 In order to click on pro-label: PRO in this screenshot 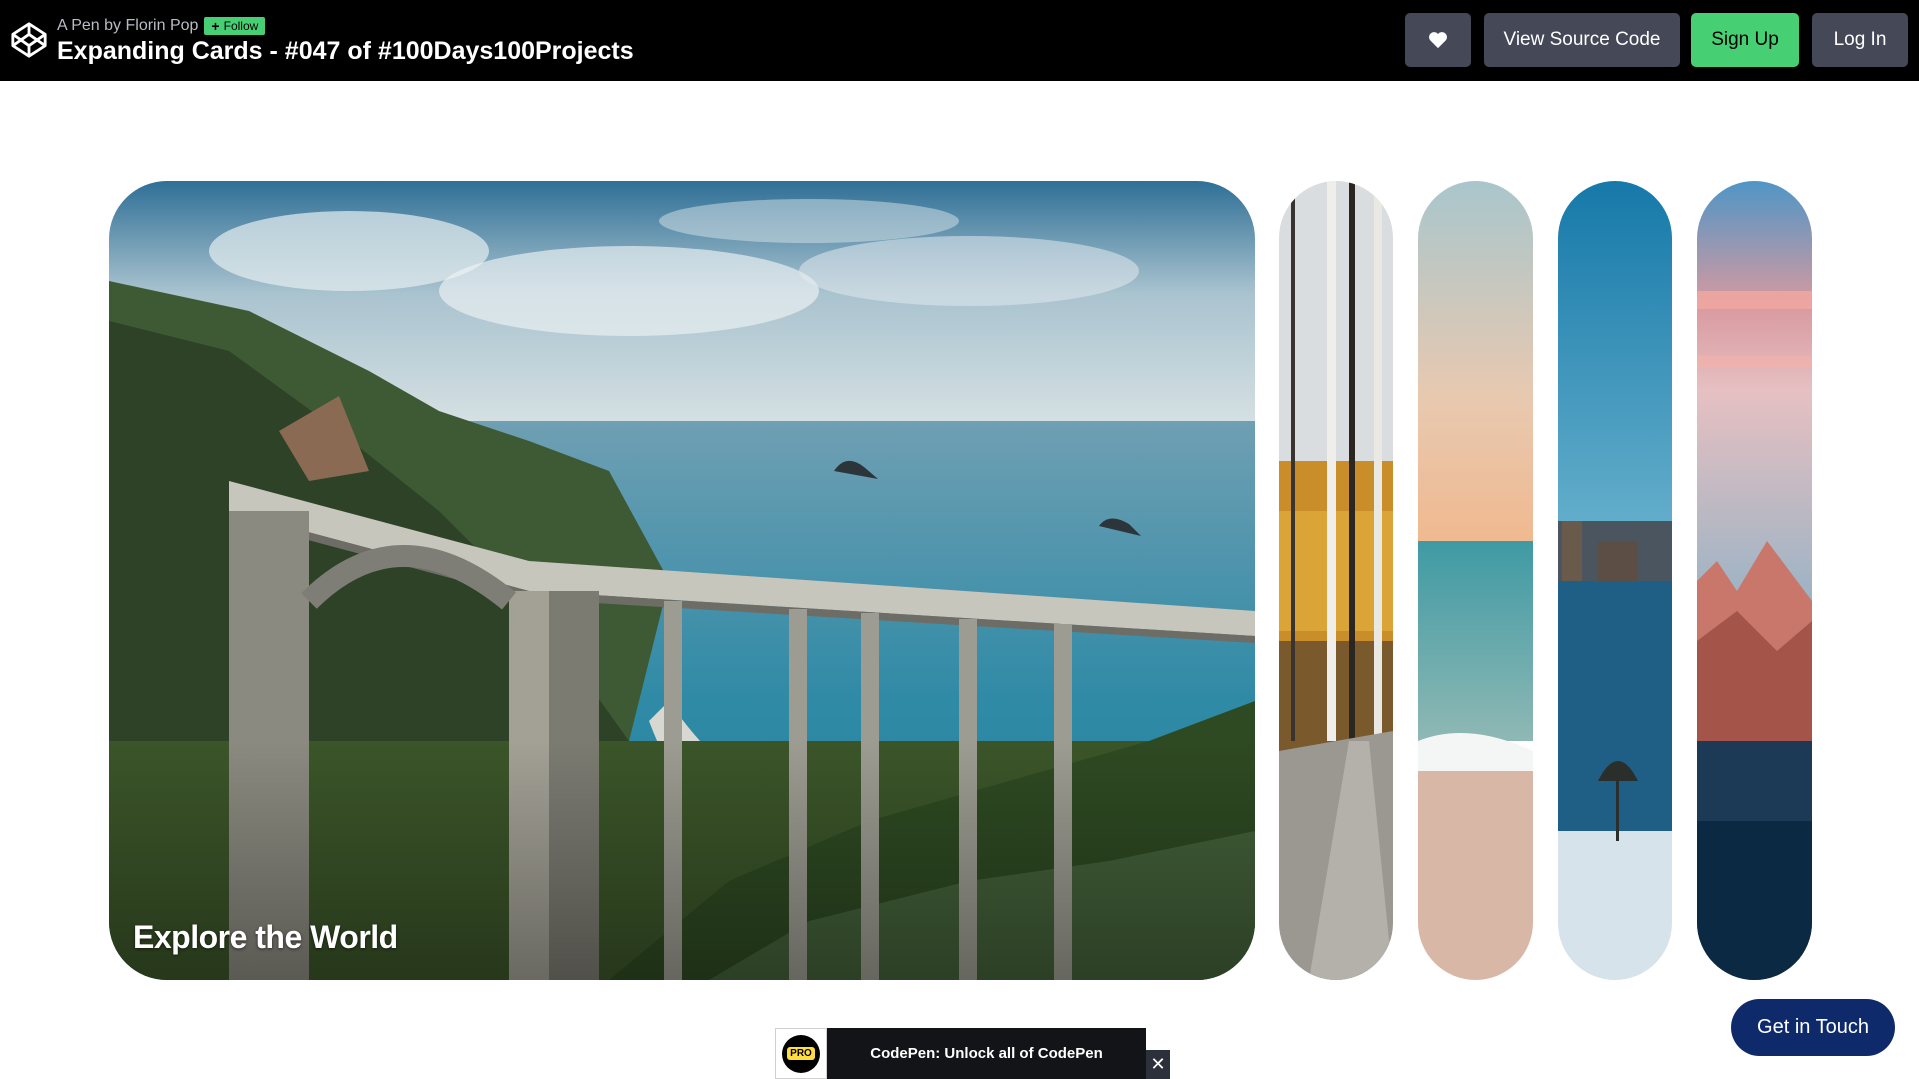, I will do `click(801, 1053)`.